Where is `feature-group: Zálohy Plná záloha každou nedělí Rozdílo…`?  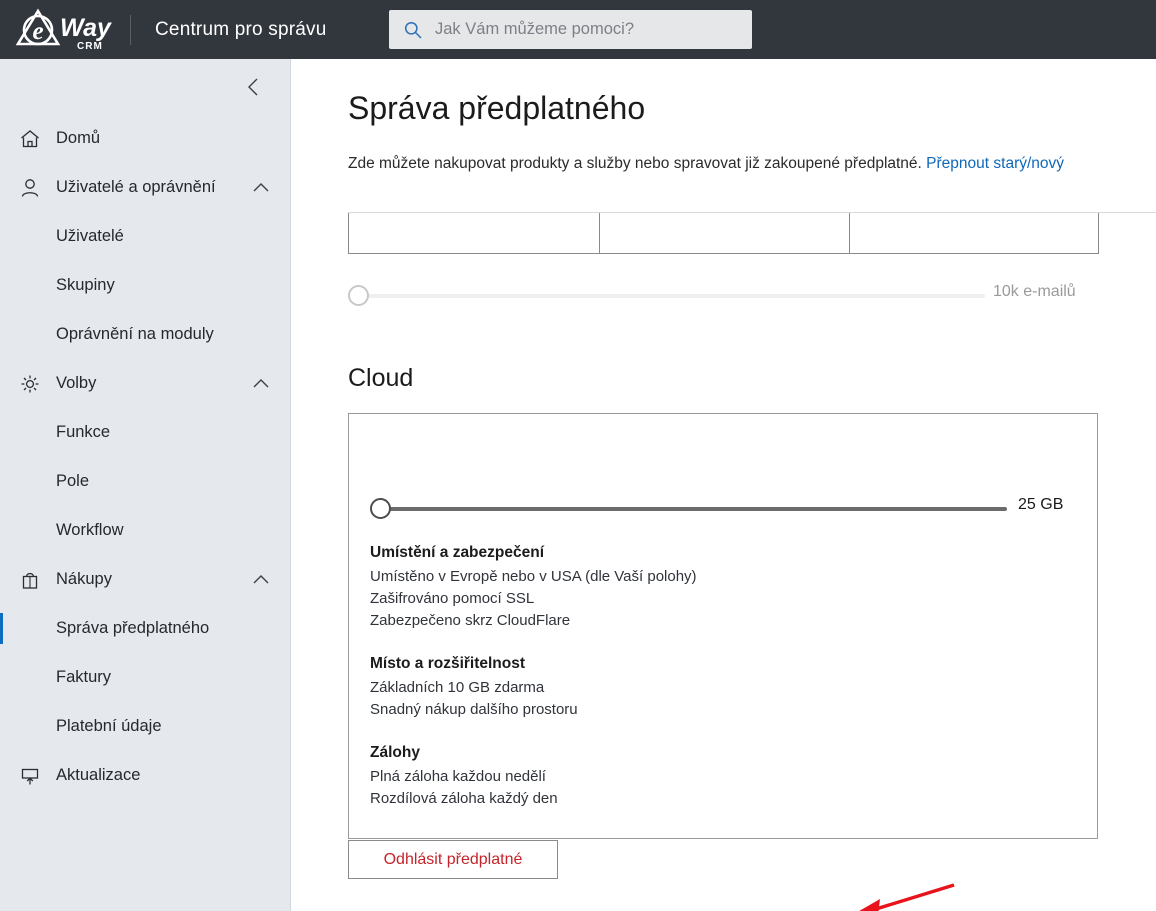 feature-group: Zálohy Plná záloha každou nedělí Rozdílo… is located at coordinates (720, 776).